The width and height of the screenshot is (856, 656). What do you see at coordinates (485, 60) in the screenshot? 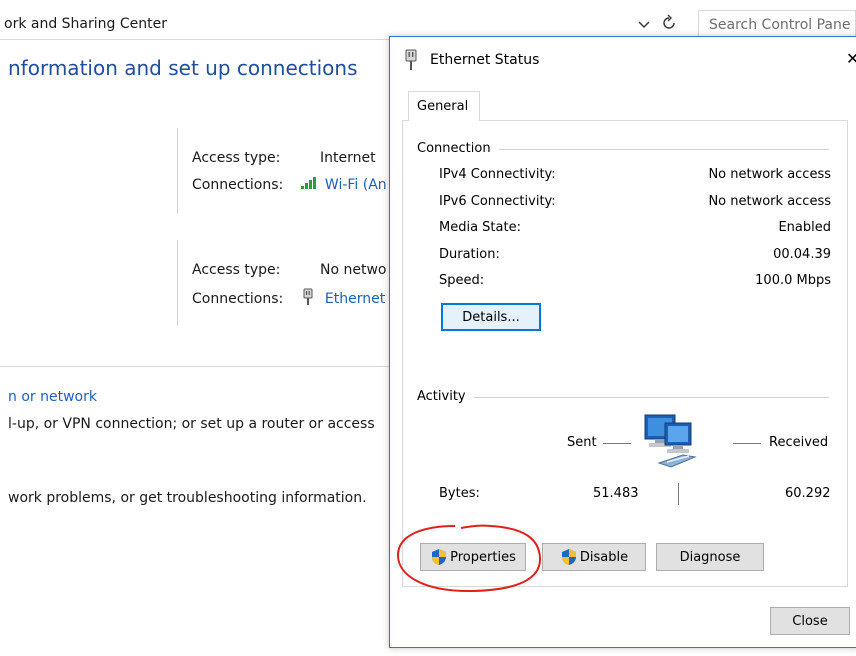
I see `dialog-title: Ethernet Status` at bounding box center [485, 60].